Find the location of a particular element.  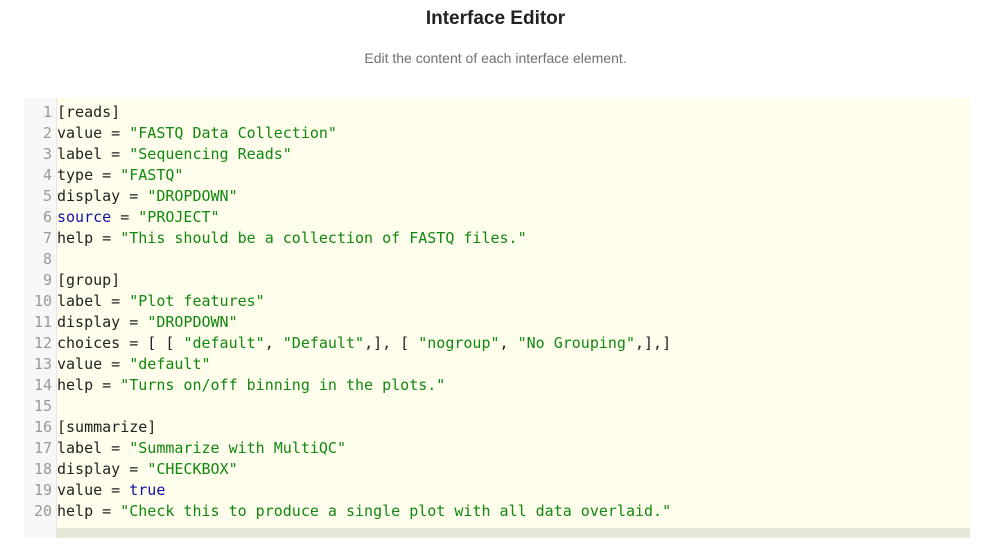

plain-token: ,],] is located at coordinates (653, 343).